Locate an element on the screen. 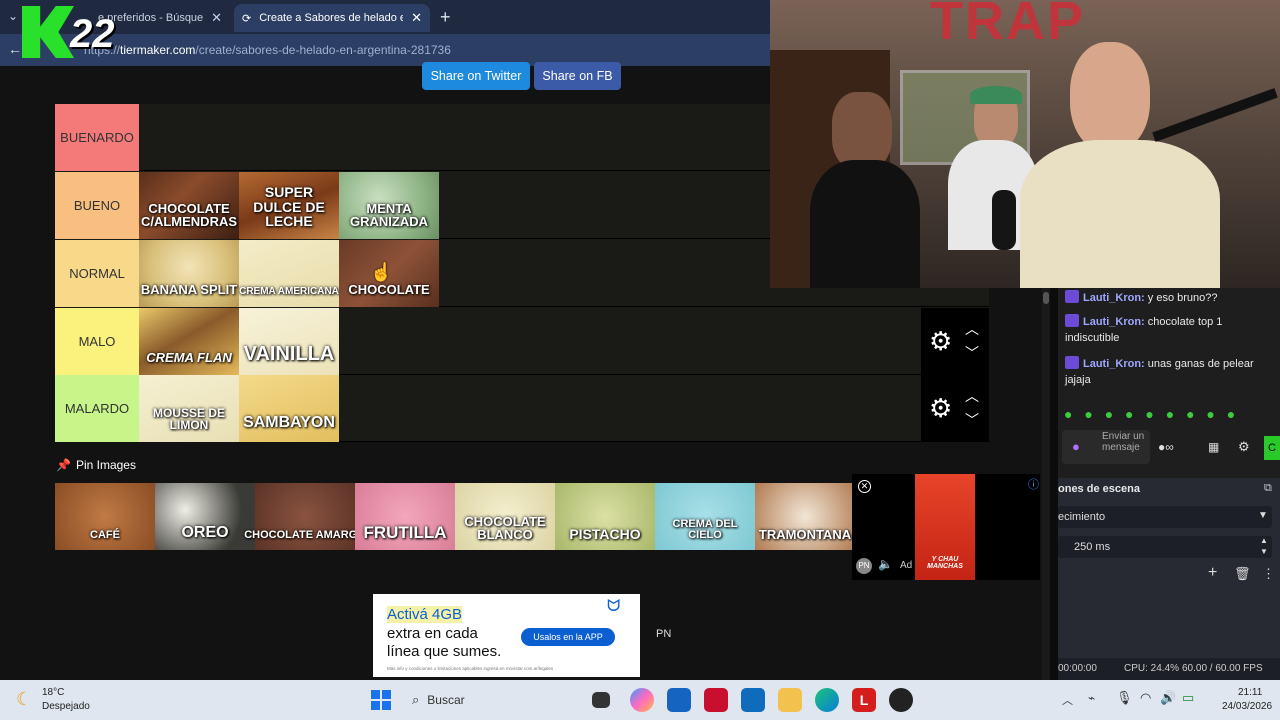 Image resolution: width=1280 pixels, height=720 pixels. pin-images-label: Pin Images is located at coordinates (105, 465).